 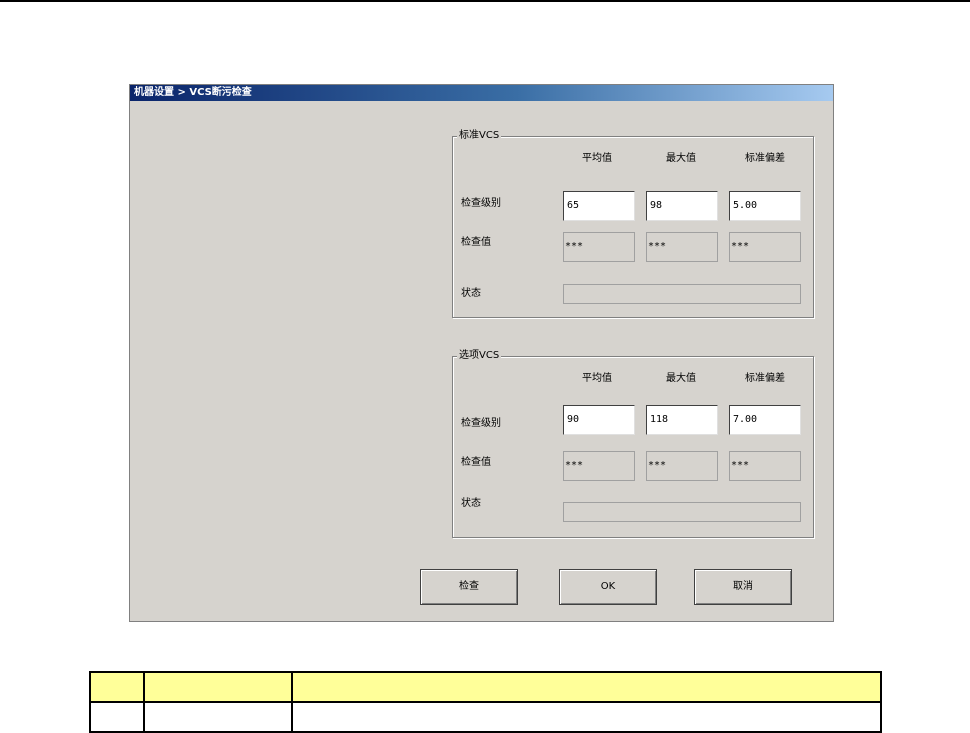 What do you see at coordinates (485, 1) in the screenshot?
I see `page-top-rule` at bounding box center [485, 1].